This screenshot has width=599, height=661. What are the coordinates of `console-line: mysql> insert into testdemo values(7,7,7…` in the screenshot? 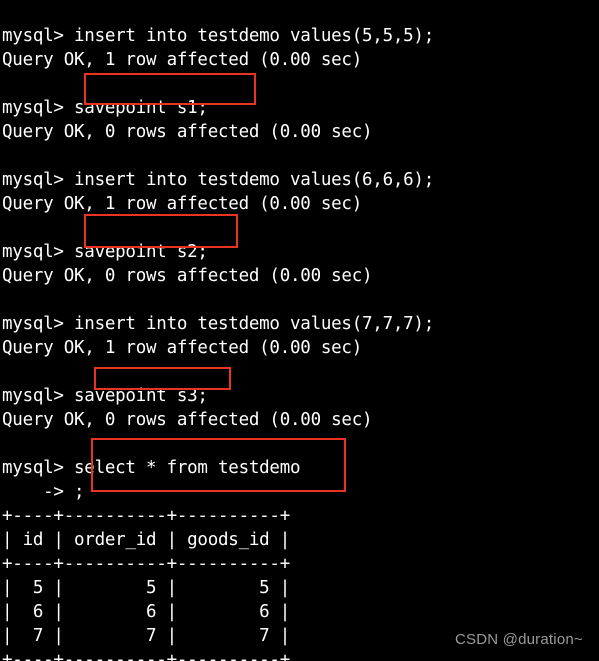 It's located at (218, 323).